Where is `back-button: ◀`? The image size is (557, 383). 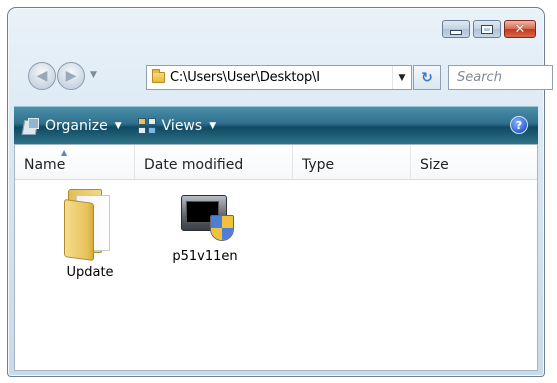 back-button: ◀ is located at coordinates (42, 76).